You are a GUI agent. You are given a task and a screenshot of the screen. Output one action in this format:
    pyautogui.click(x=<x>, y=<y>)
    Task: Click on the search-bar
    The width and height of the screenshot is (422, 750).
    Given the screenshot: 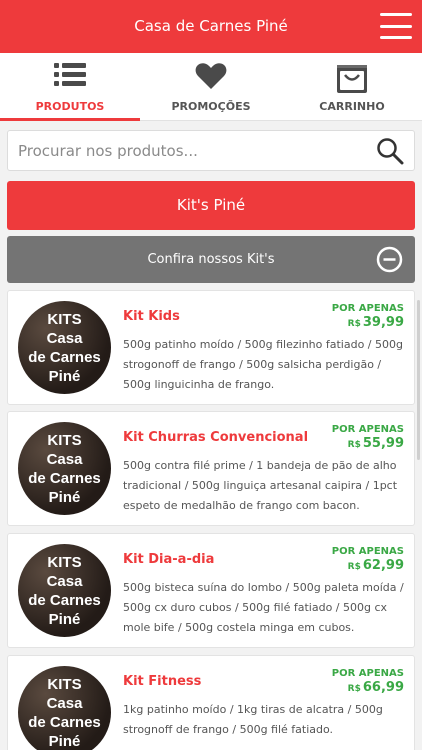 What is the action you would take?
    pyautogui.click(x=211, y=150)
    